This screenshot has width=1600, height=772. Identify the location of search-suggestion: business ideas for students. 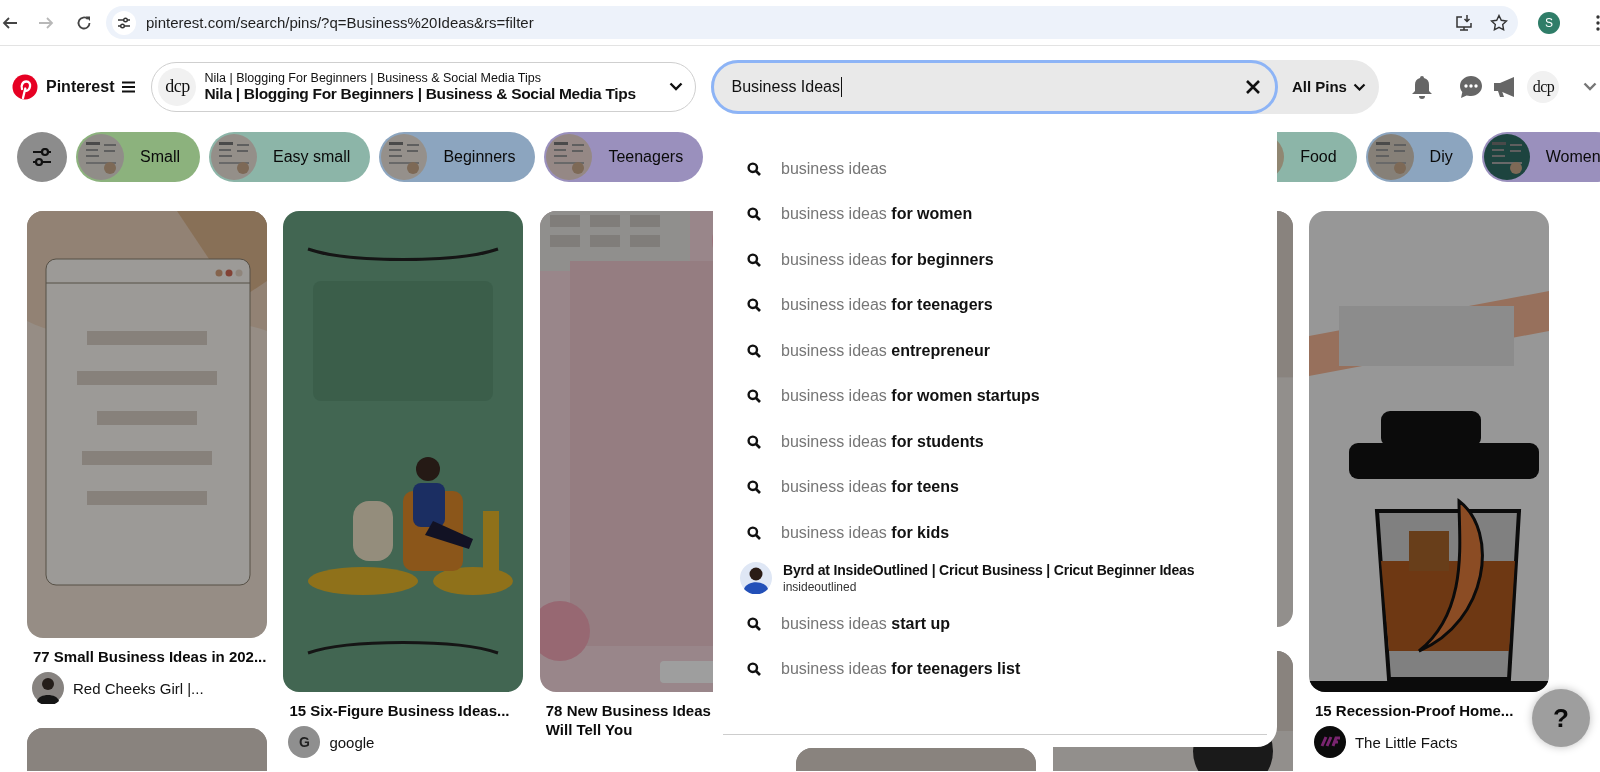
(882, 441).